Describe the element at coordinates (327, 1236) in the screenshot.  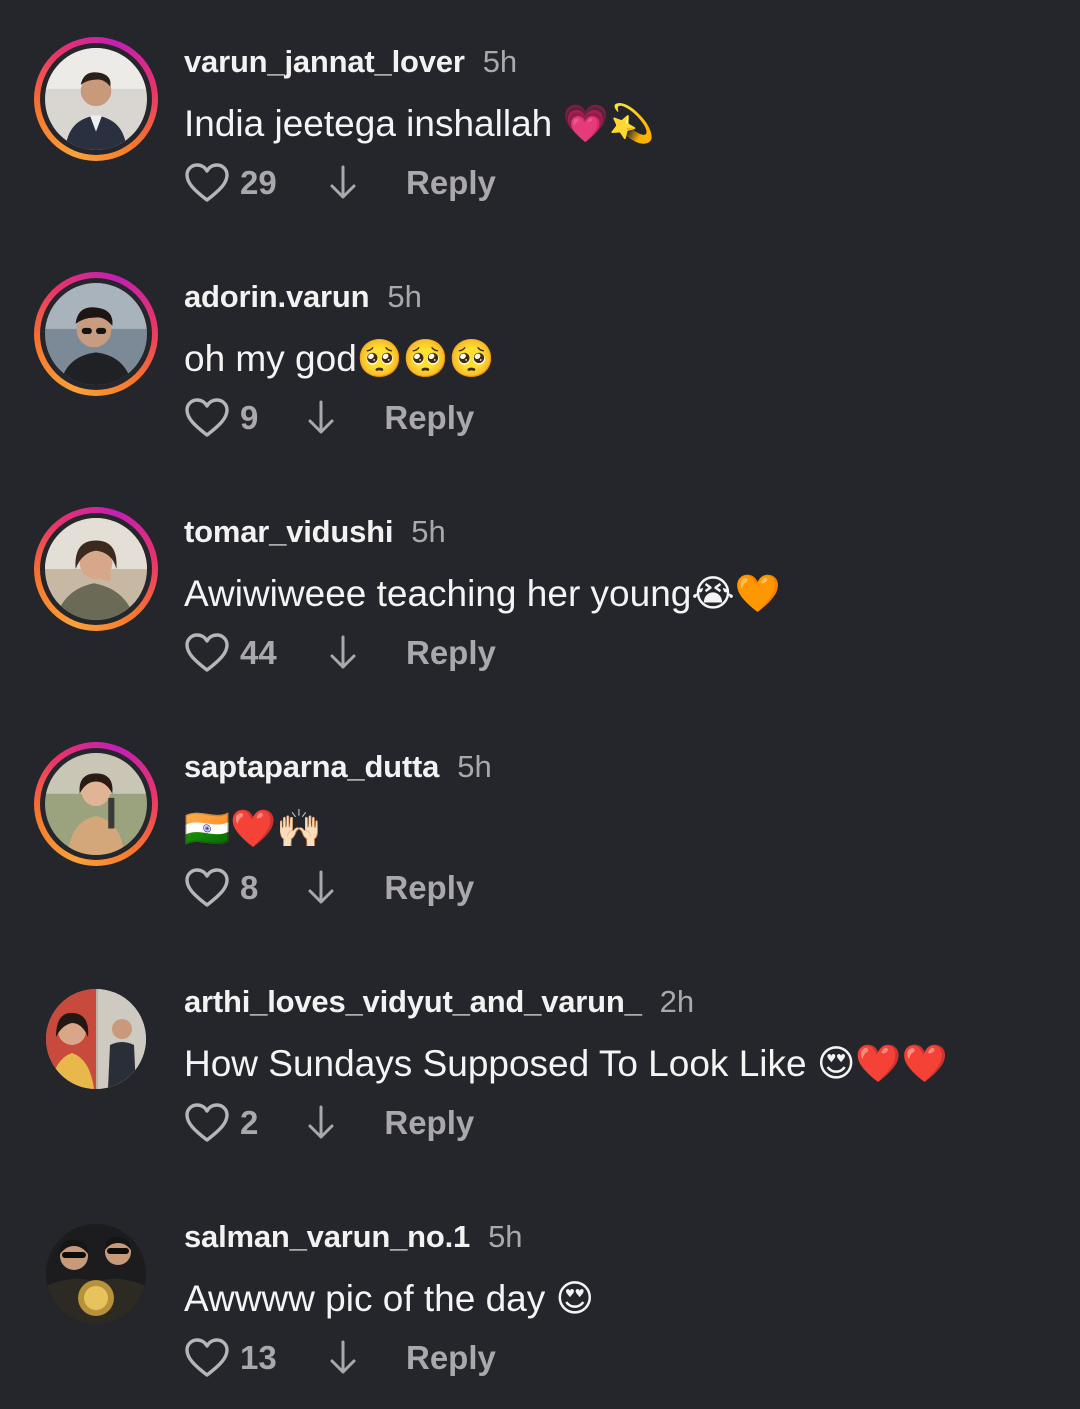
I see `username: salman_varun_no.1` at that location.